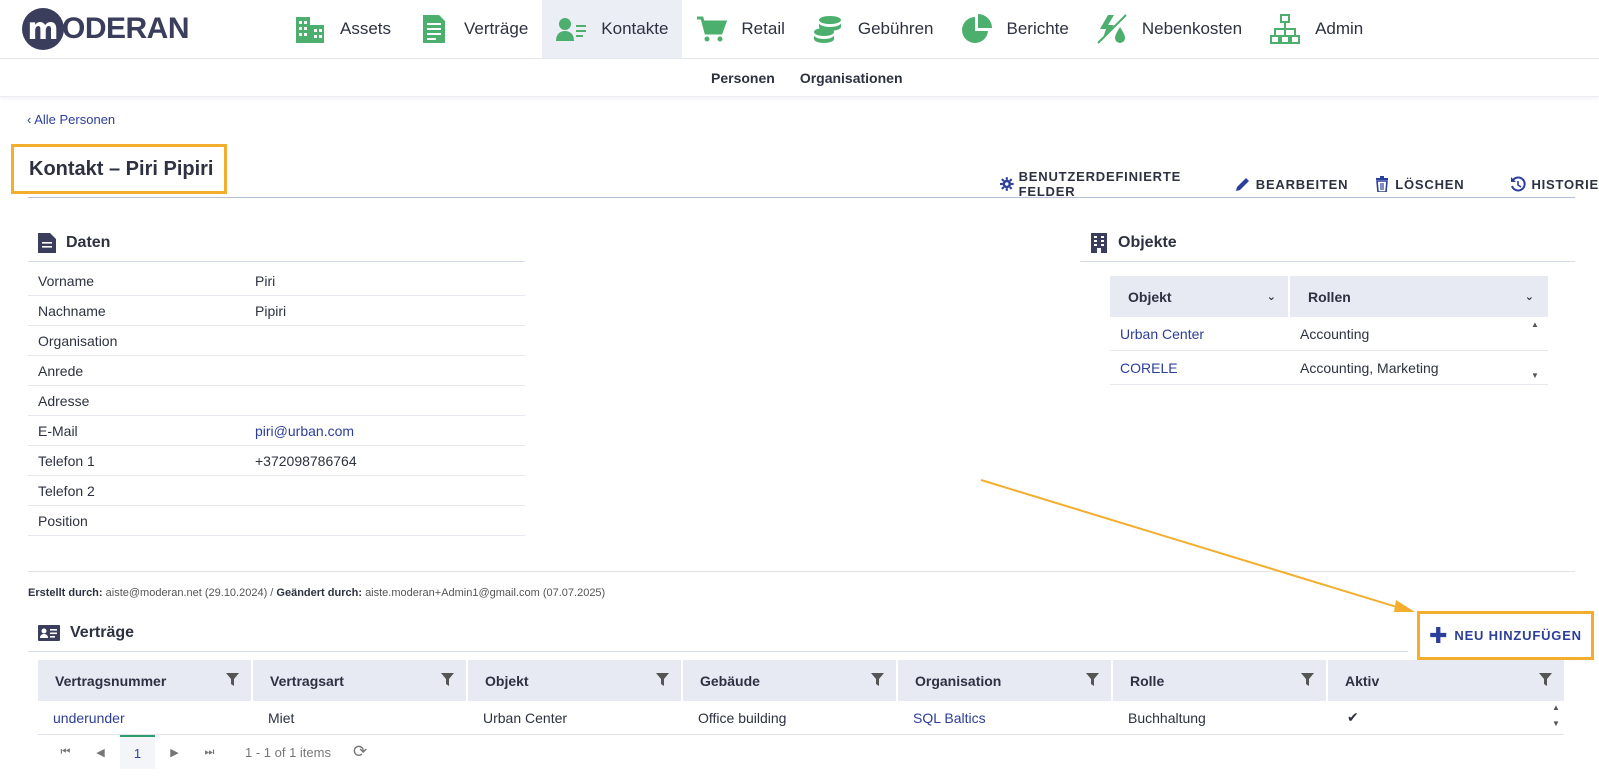 This screenshot has width=1599, height=783. What do you see at coordinates (65, 593) in the screenshot?
I see `created-label: Erstellt durch:` at bounding box center [65, 593].